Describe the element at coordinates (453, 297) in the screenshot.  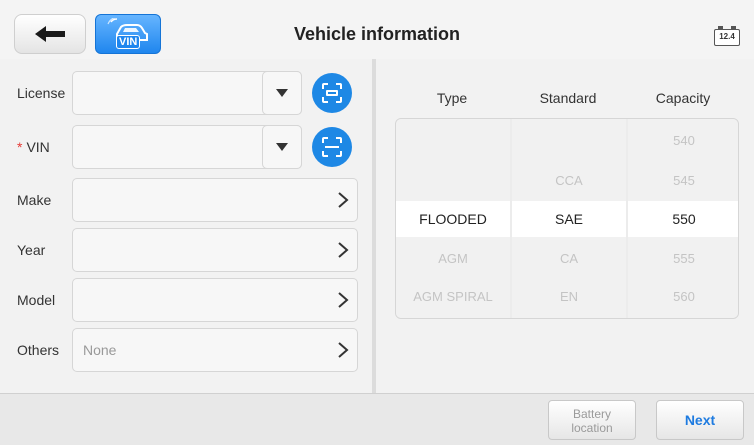
I see `type-option: AGM SPIRAL` at that location.